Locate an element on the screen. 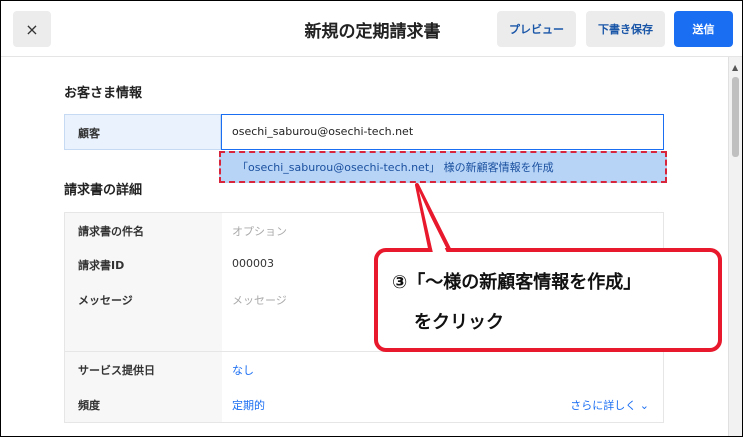 Image resolution: width=743 pixels, height=437 pixels. callout-pointer-join is located at coordinates (433, 222).